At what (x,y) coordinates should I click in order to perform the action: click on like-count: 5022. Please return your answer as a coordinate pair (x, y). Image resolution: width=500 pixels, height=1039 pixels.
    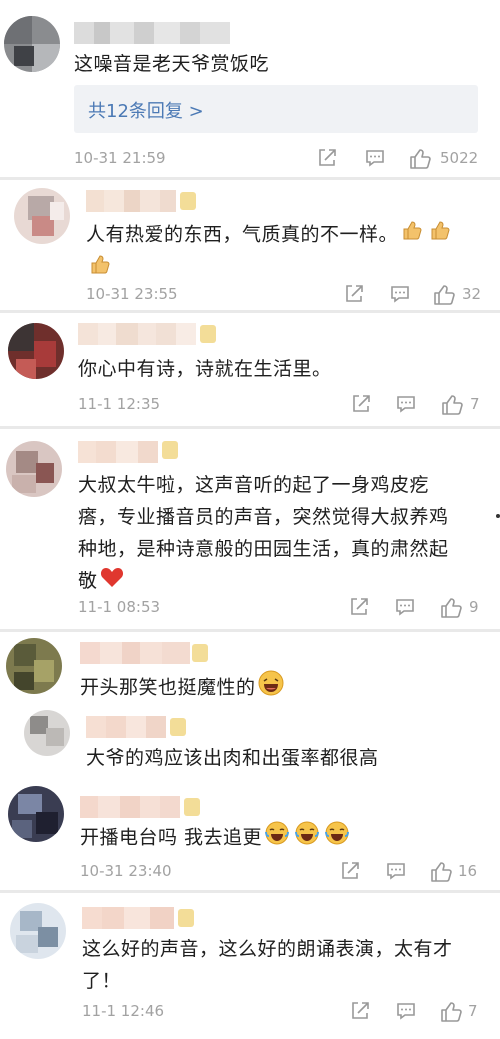
    Looking at the image, I should click on (459, 158).